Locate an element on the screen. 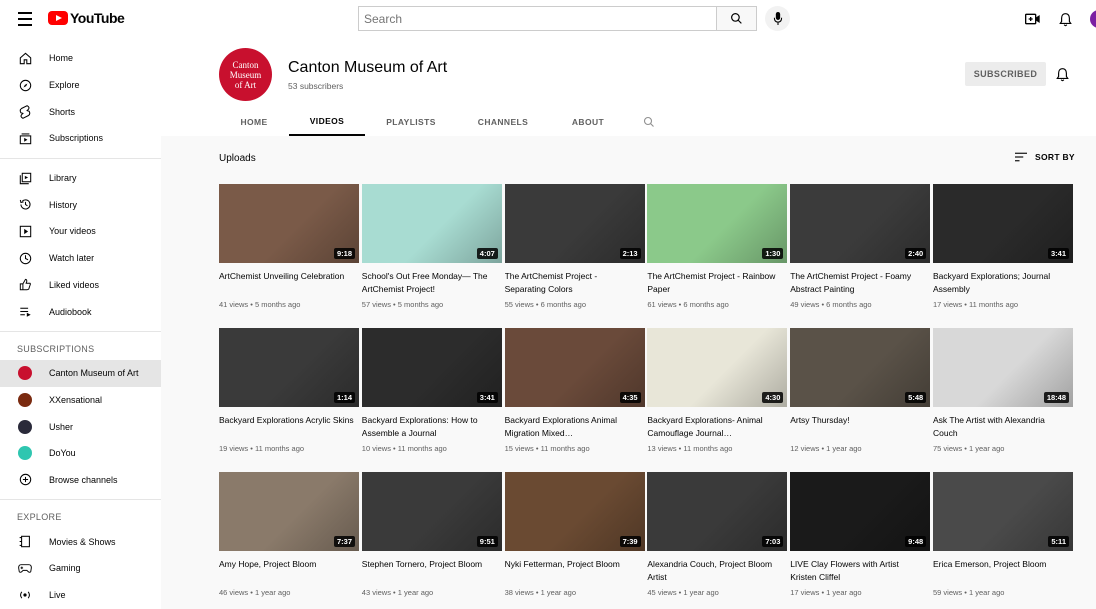 The height and width of the screenshot is (609, 1096). sidebar-item-liked-videos: Liked videos is located at coordinates (80, 285).